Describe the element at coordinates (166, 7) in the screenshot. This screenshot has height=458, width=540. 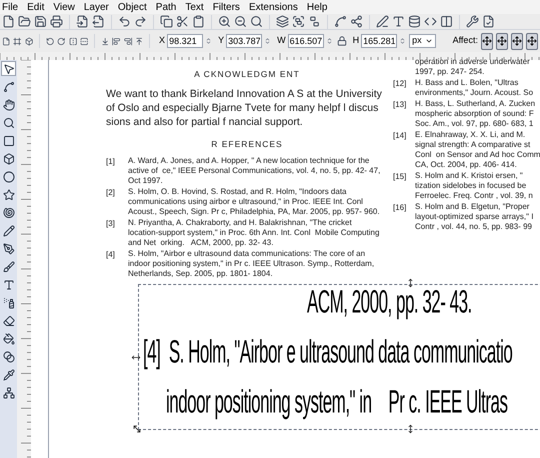
I see `menu-item: Path` at that location.